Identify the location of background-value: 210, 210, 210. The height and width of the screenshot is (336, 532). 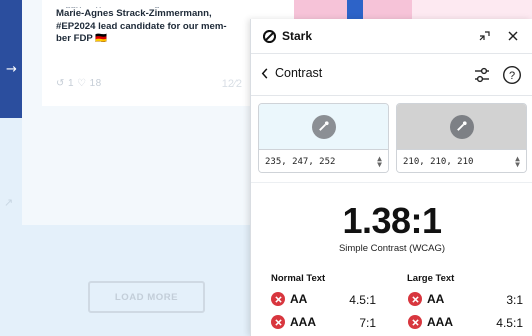
(438, 162).